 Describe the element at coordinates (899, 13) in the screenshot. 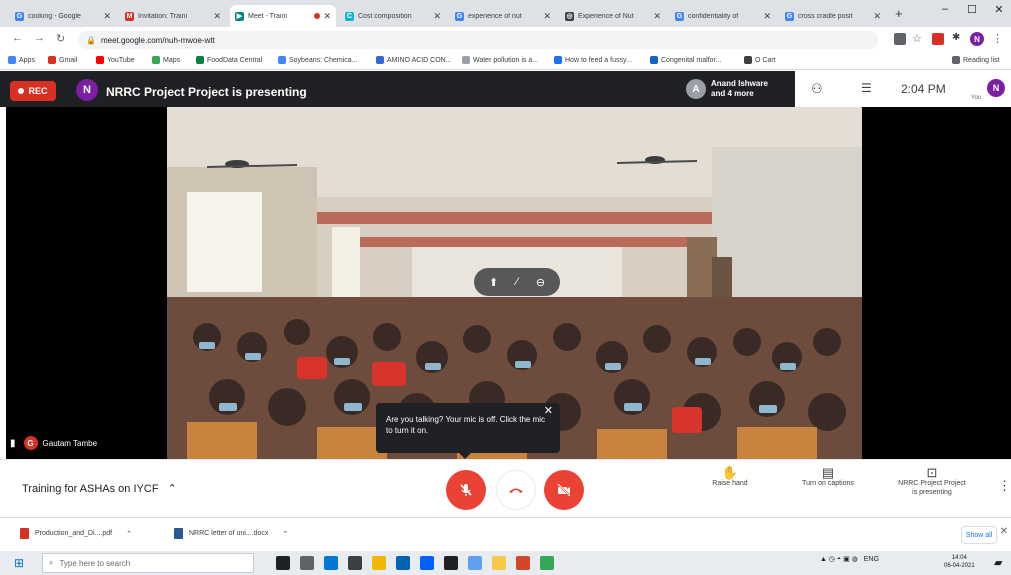

I see `new-tab-button: +` at that location.